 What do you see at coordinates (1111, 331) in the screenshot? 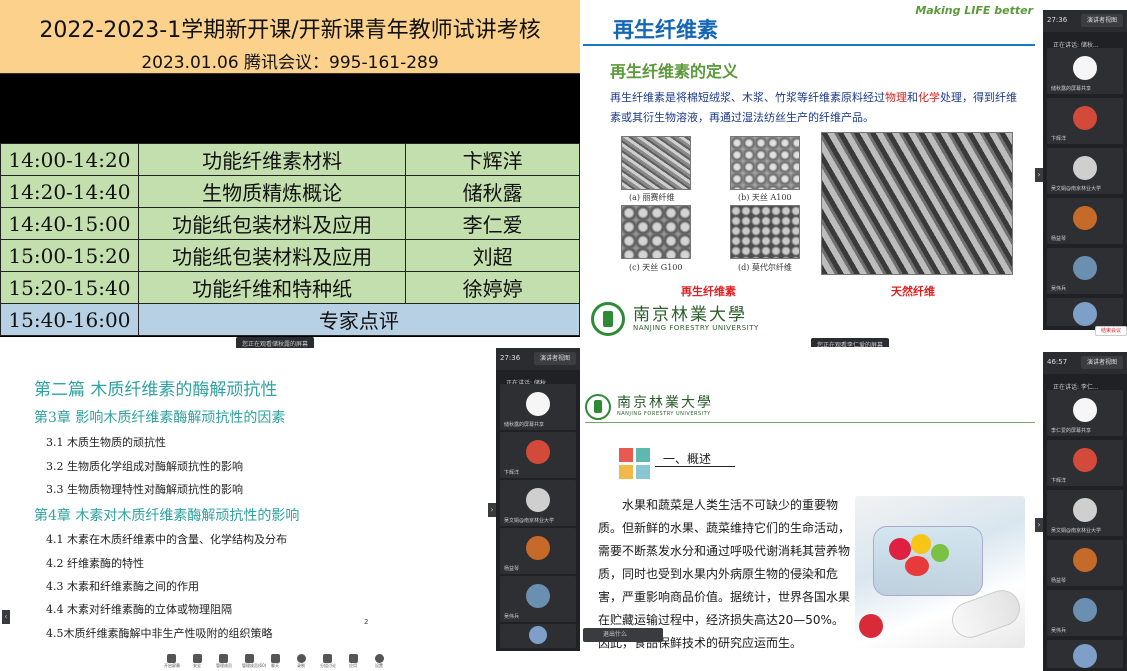
I see `end-meeting-button: 结束会议` at bounding box center [1111, 331].